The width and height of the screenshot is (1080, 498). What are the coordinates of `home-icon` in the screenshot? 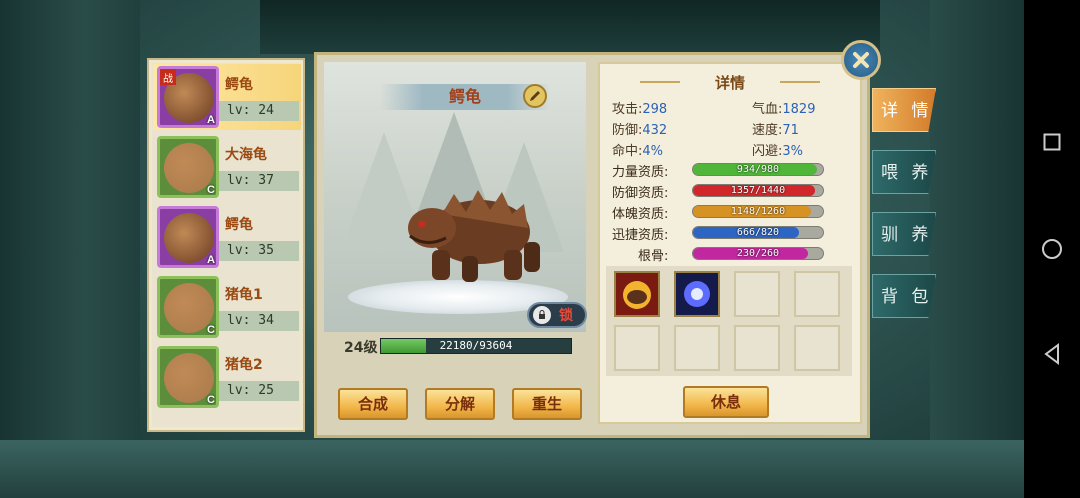 It's located at (1052, 249).